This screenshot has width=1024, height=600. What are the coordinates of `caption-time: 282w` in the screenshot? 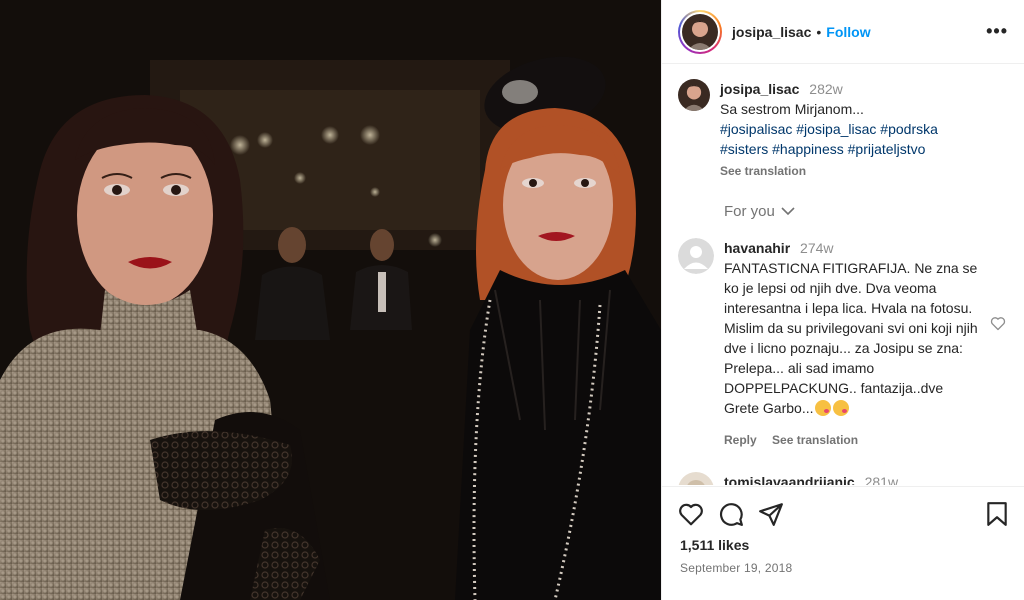 It's located at (826, 89).